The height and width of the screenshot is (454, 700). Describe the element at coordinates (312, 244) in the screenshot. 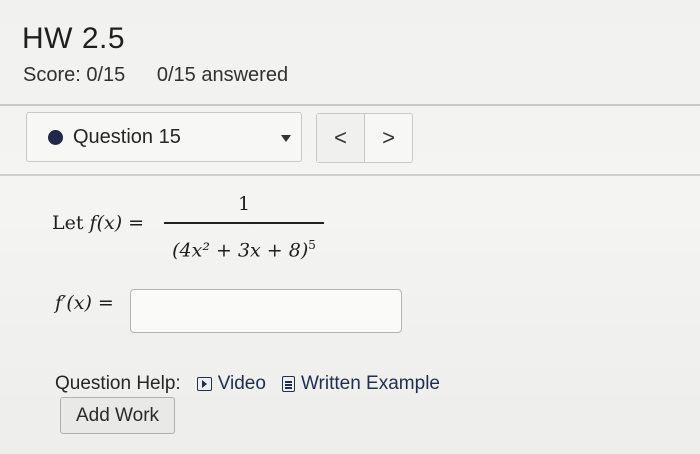

I see `denominator-exponent: 5` at that location.